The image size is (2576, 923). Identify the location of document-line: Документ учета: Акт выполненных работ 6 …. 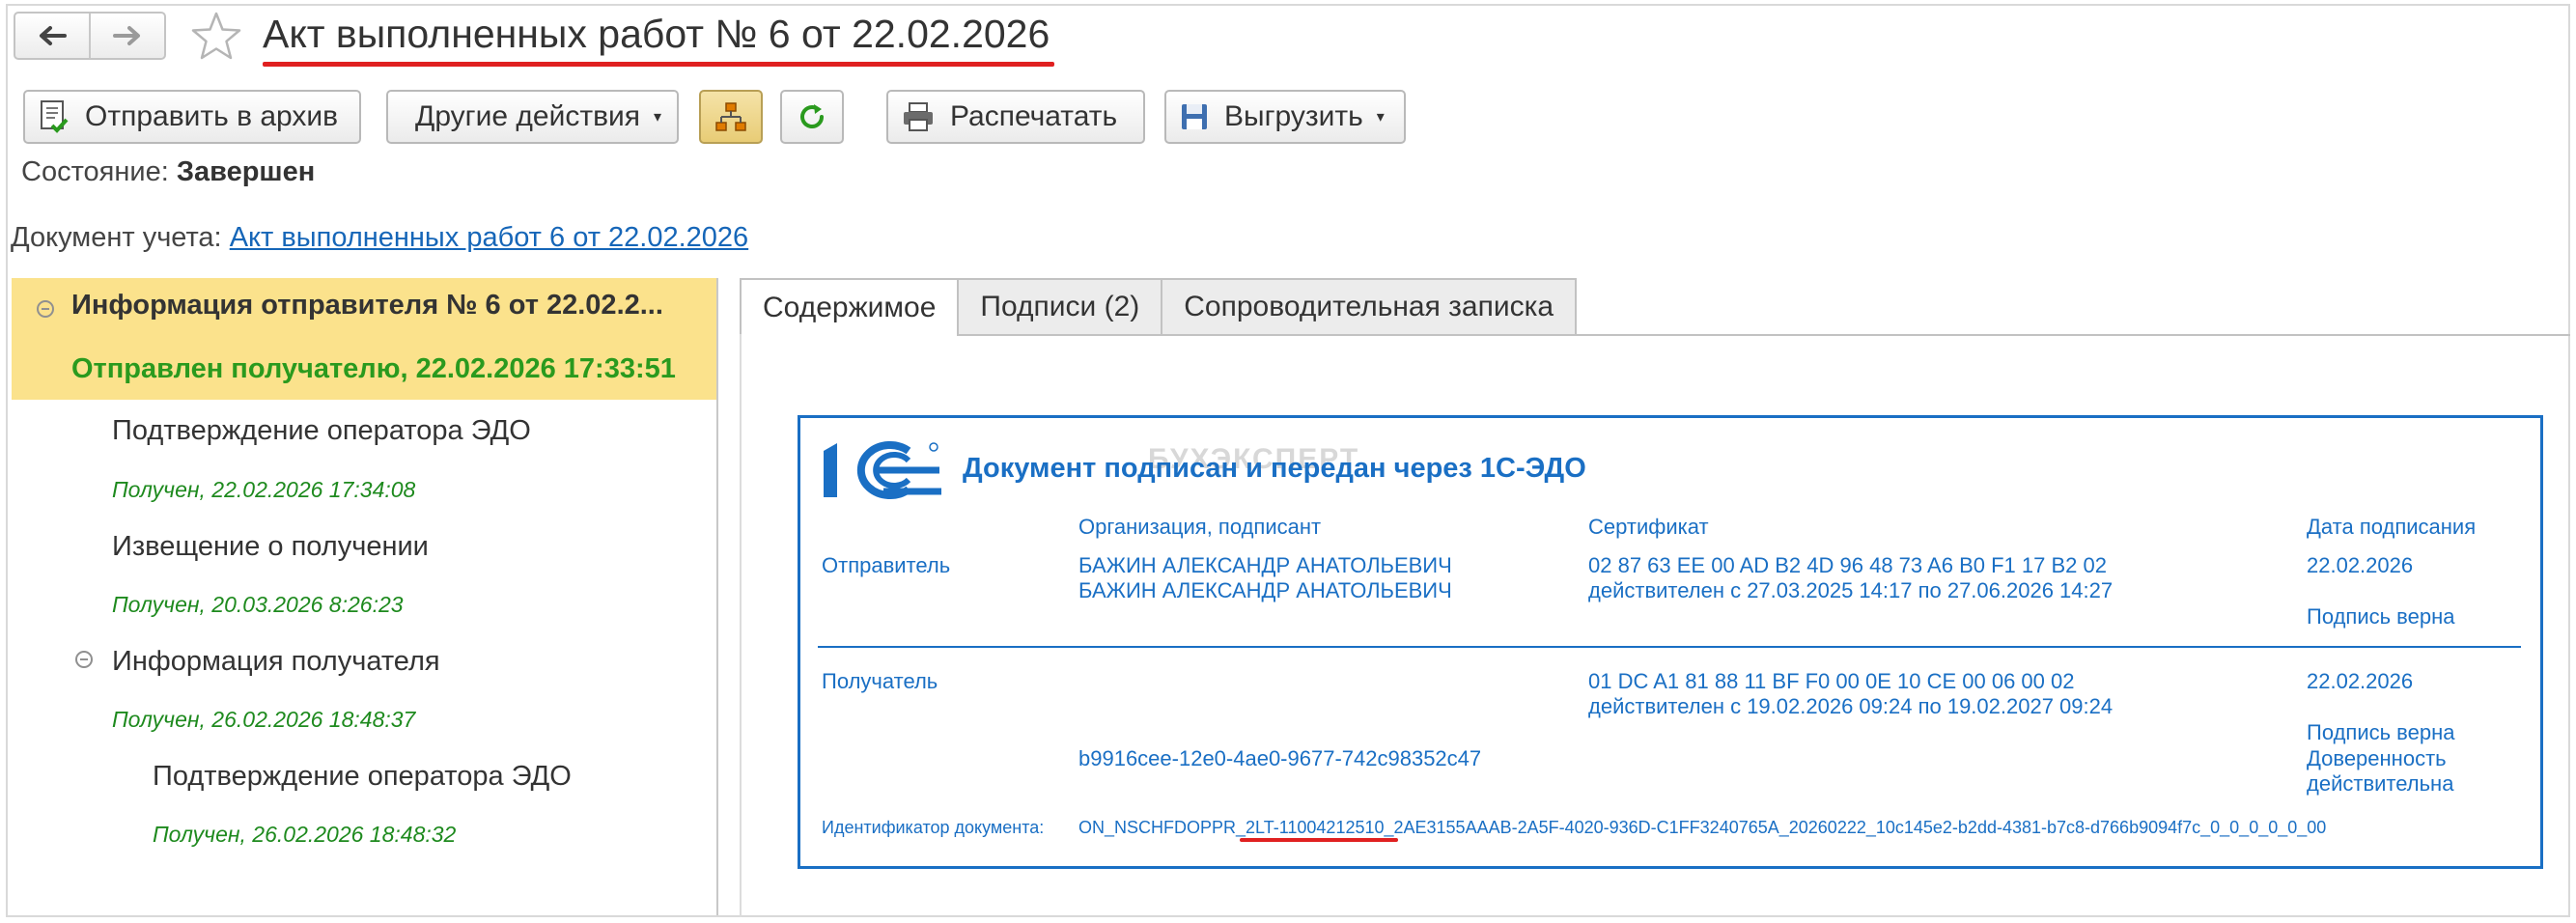
(380, 238).